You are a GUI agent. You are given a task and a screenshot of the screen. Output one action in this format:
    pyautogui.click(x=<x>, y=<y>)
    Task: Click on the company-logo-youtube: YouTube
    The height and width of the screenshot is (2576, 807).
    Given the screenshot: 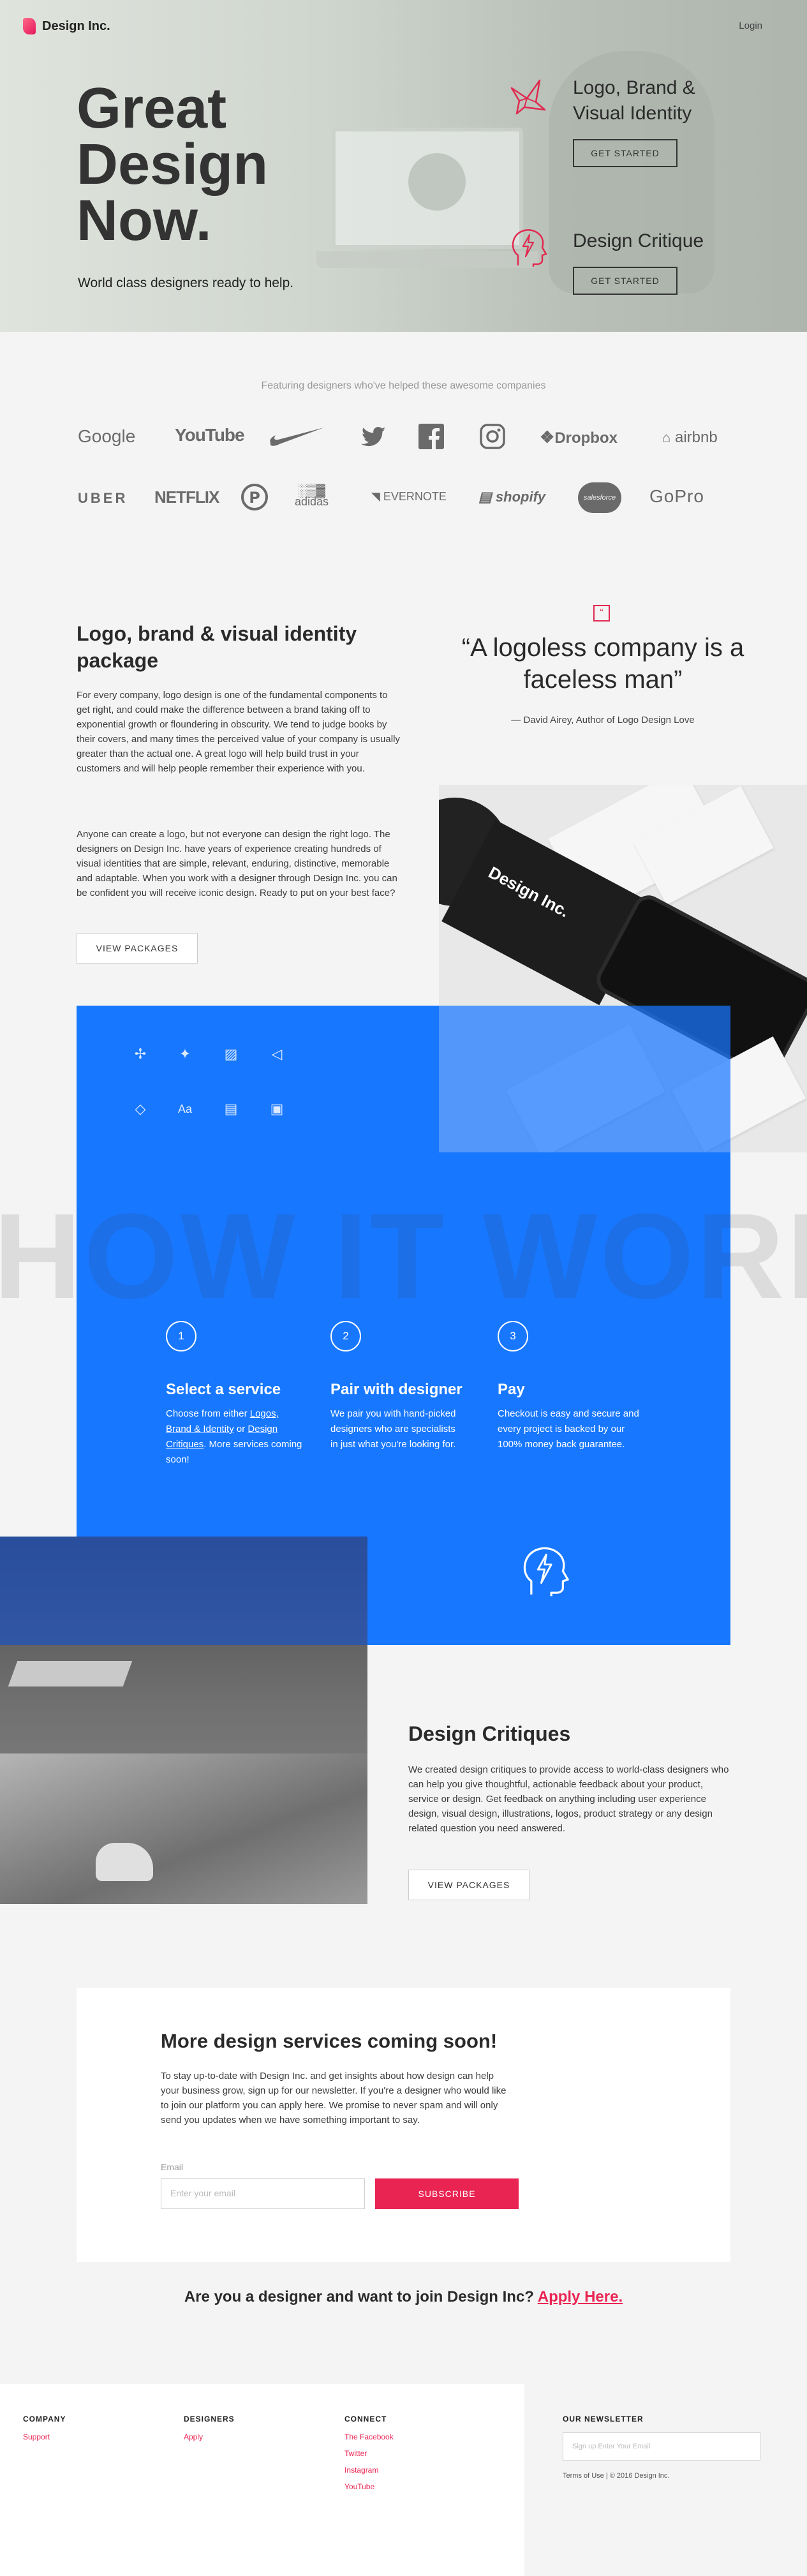 What is the action you would take?
    pyautogui.click(x=210, y=435)
    